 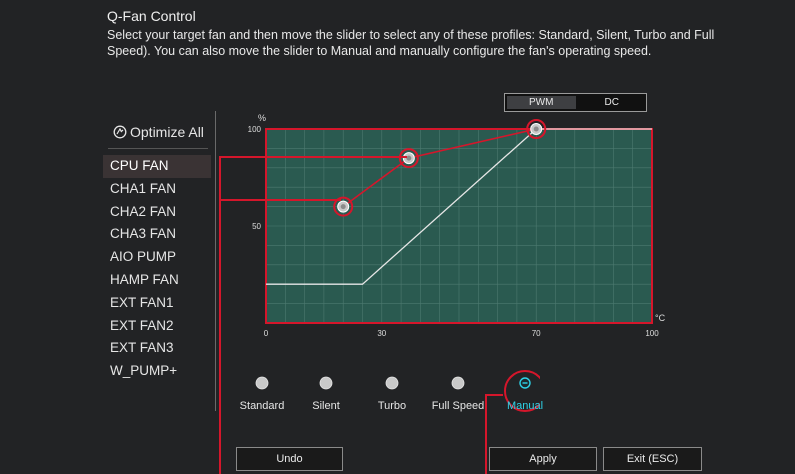 I want to click on x-tick-label: 70, so click(x=536, y=333).